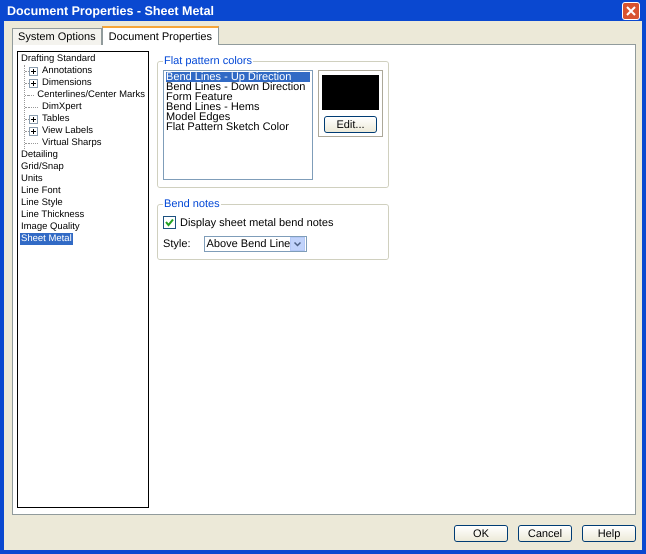  What do you see at coordinates (53, 215) in the screenshot?
I see `tree-item: Line Thickness` at bounding box center [53, 215].